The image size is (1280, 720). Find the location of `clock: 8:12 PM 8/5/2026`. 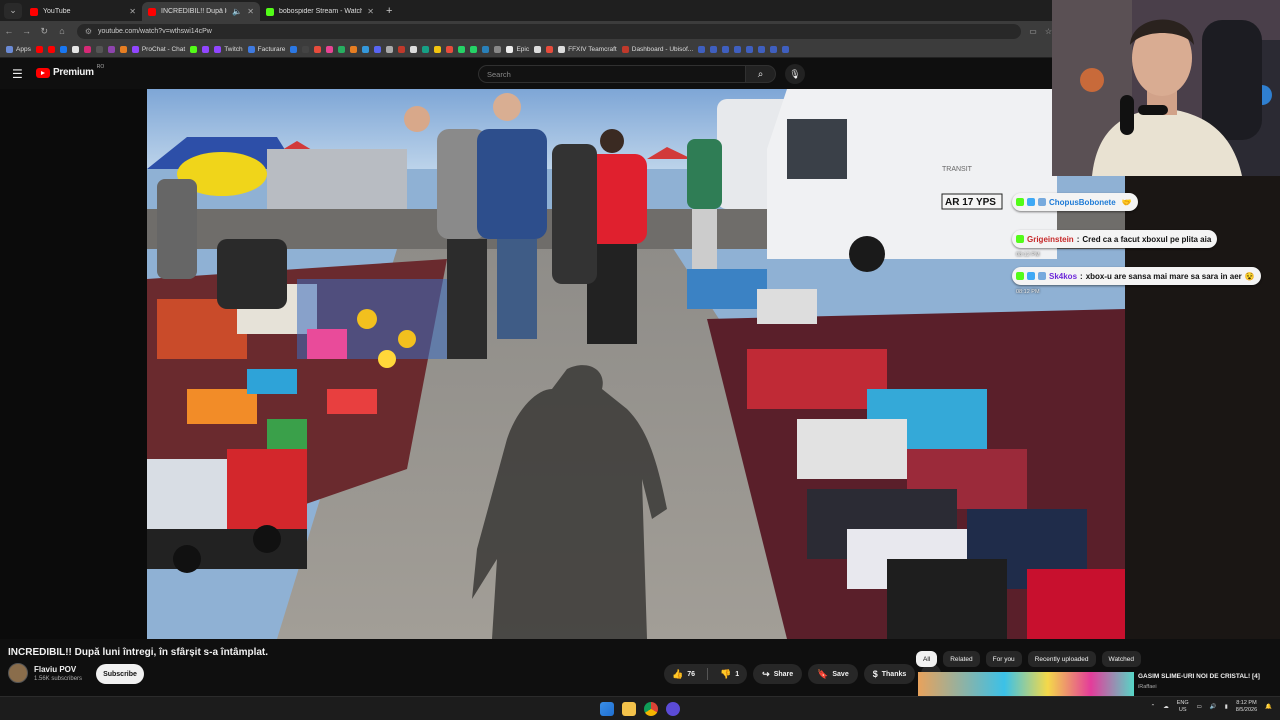

clock: 8:12 PM 8/5/2026 is located at coordinates (1246, 707).